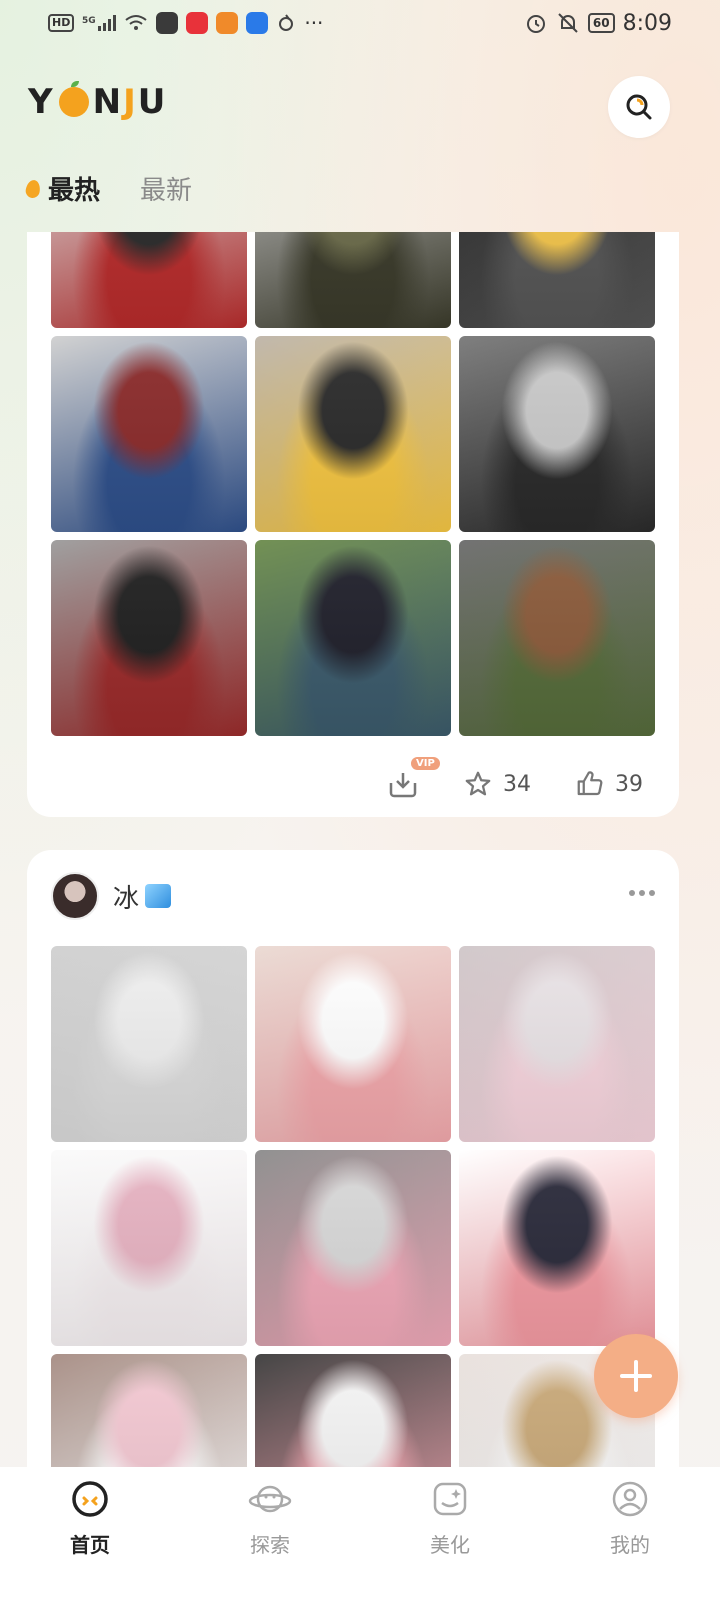 The width and height of the screenshot is (720, 1600). Describe the element at coordinates (425, 763) in the screenshot. I see `vip-badge: VIP` at that location.